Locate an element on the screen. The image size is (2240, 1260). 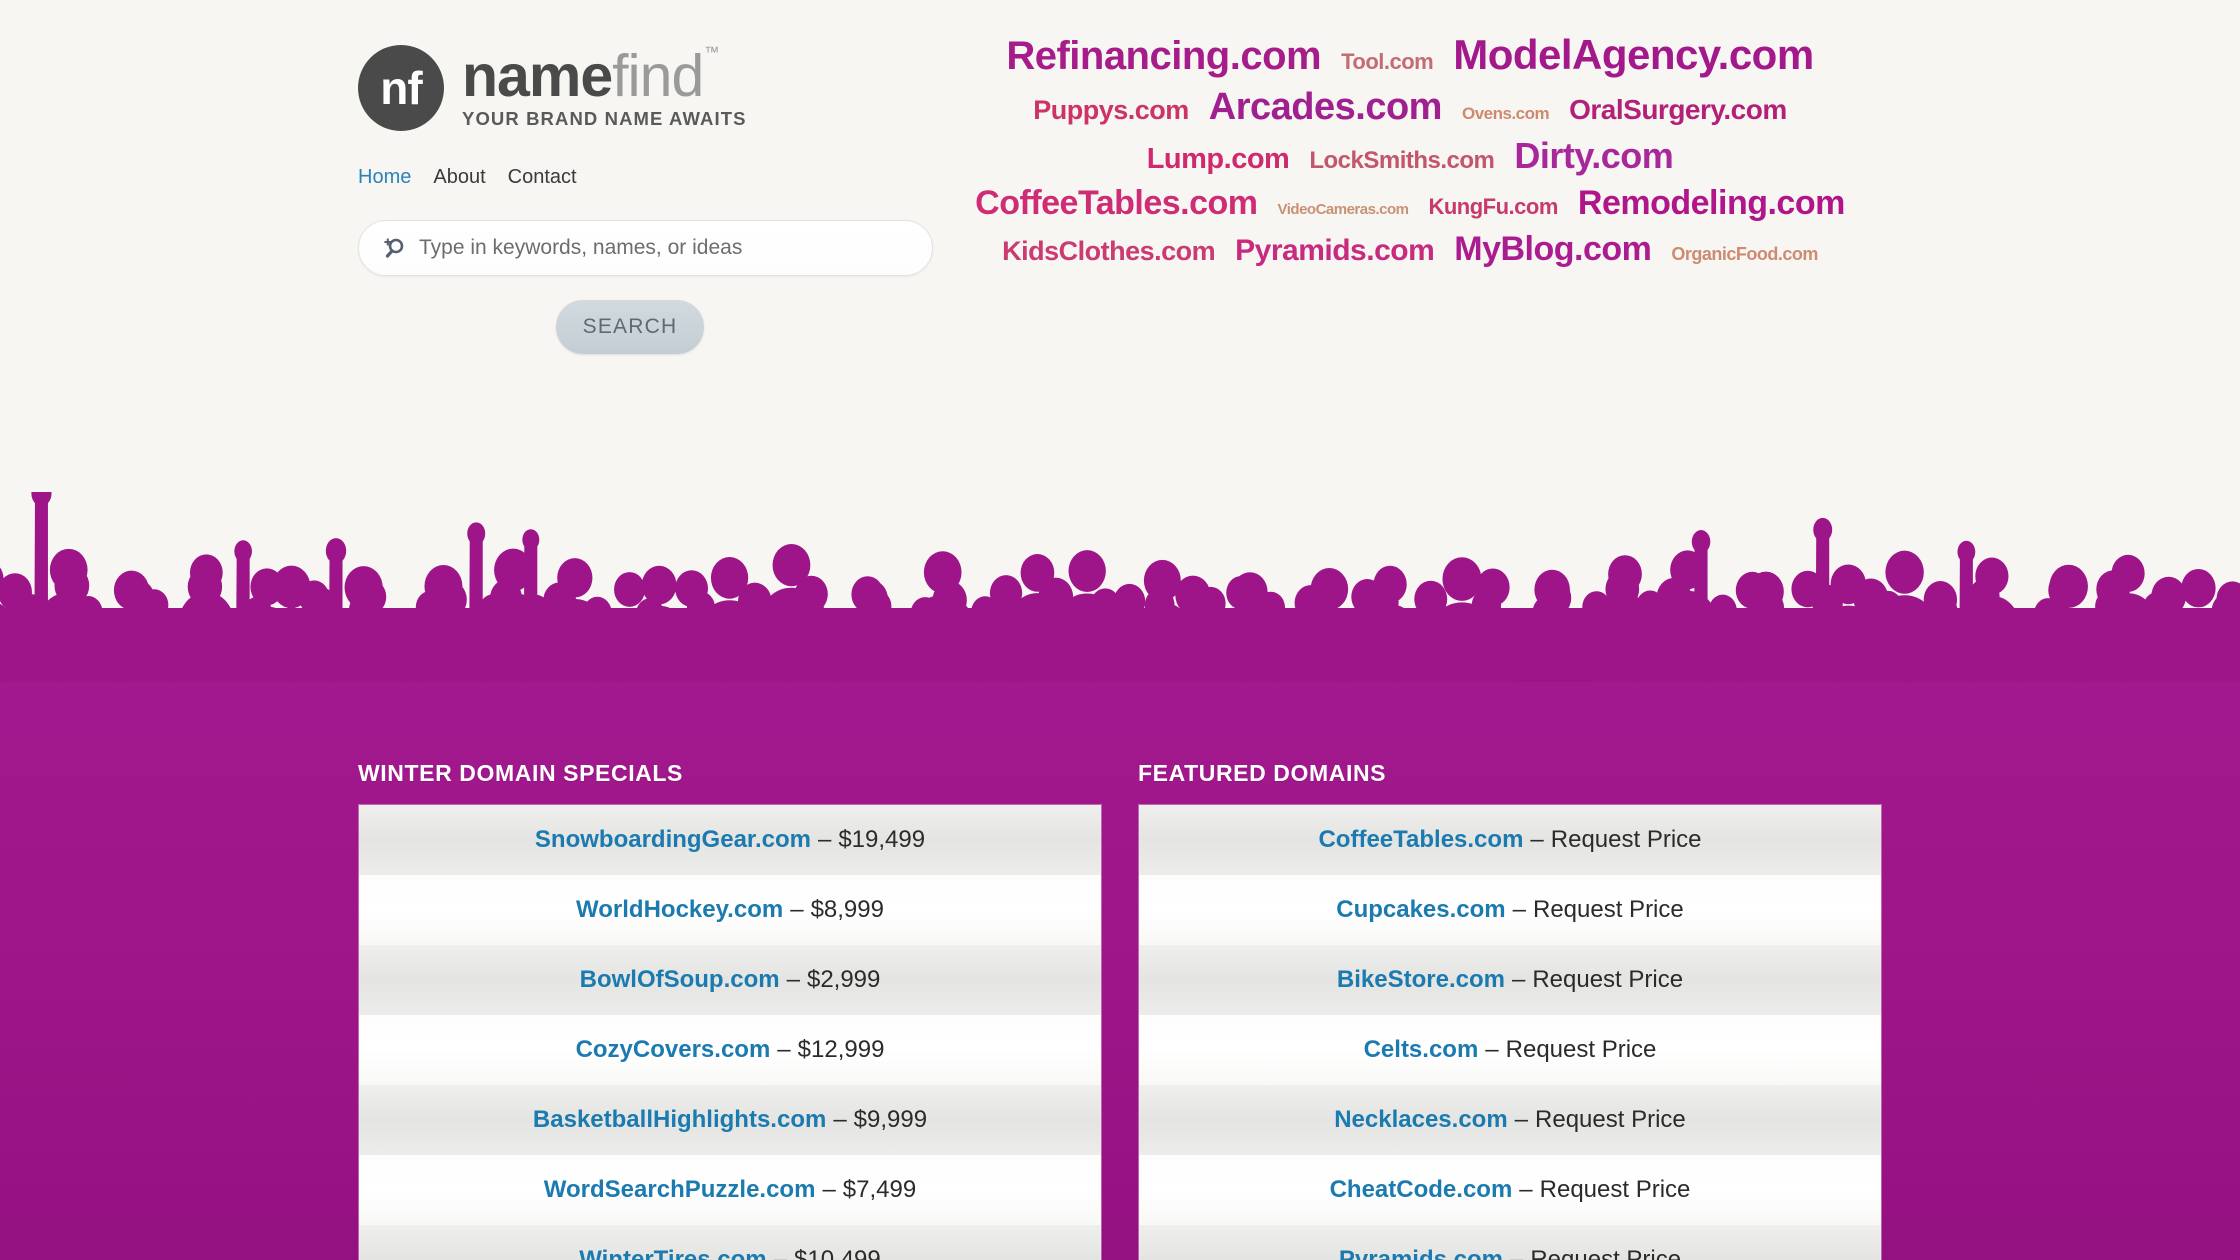
nav-item-about: About is located at coordinates (459, 177).